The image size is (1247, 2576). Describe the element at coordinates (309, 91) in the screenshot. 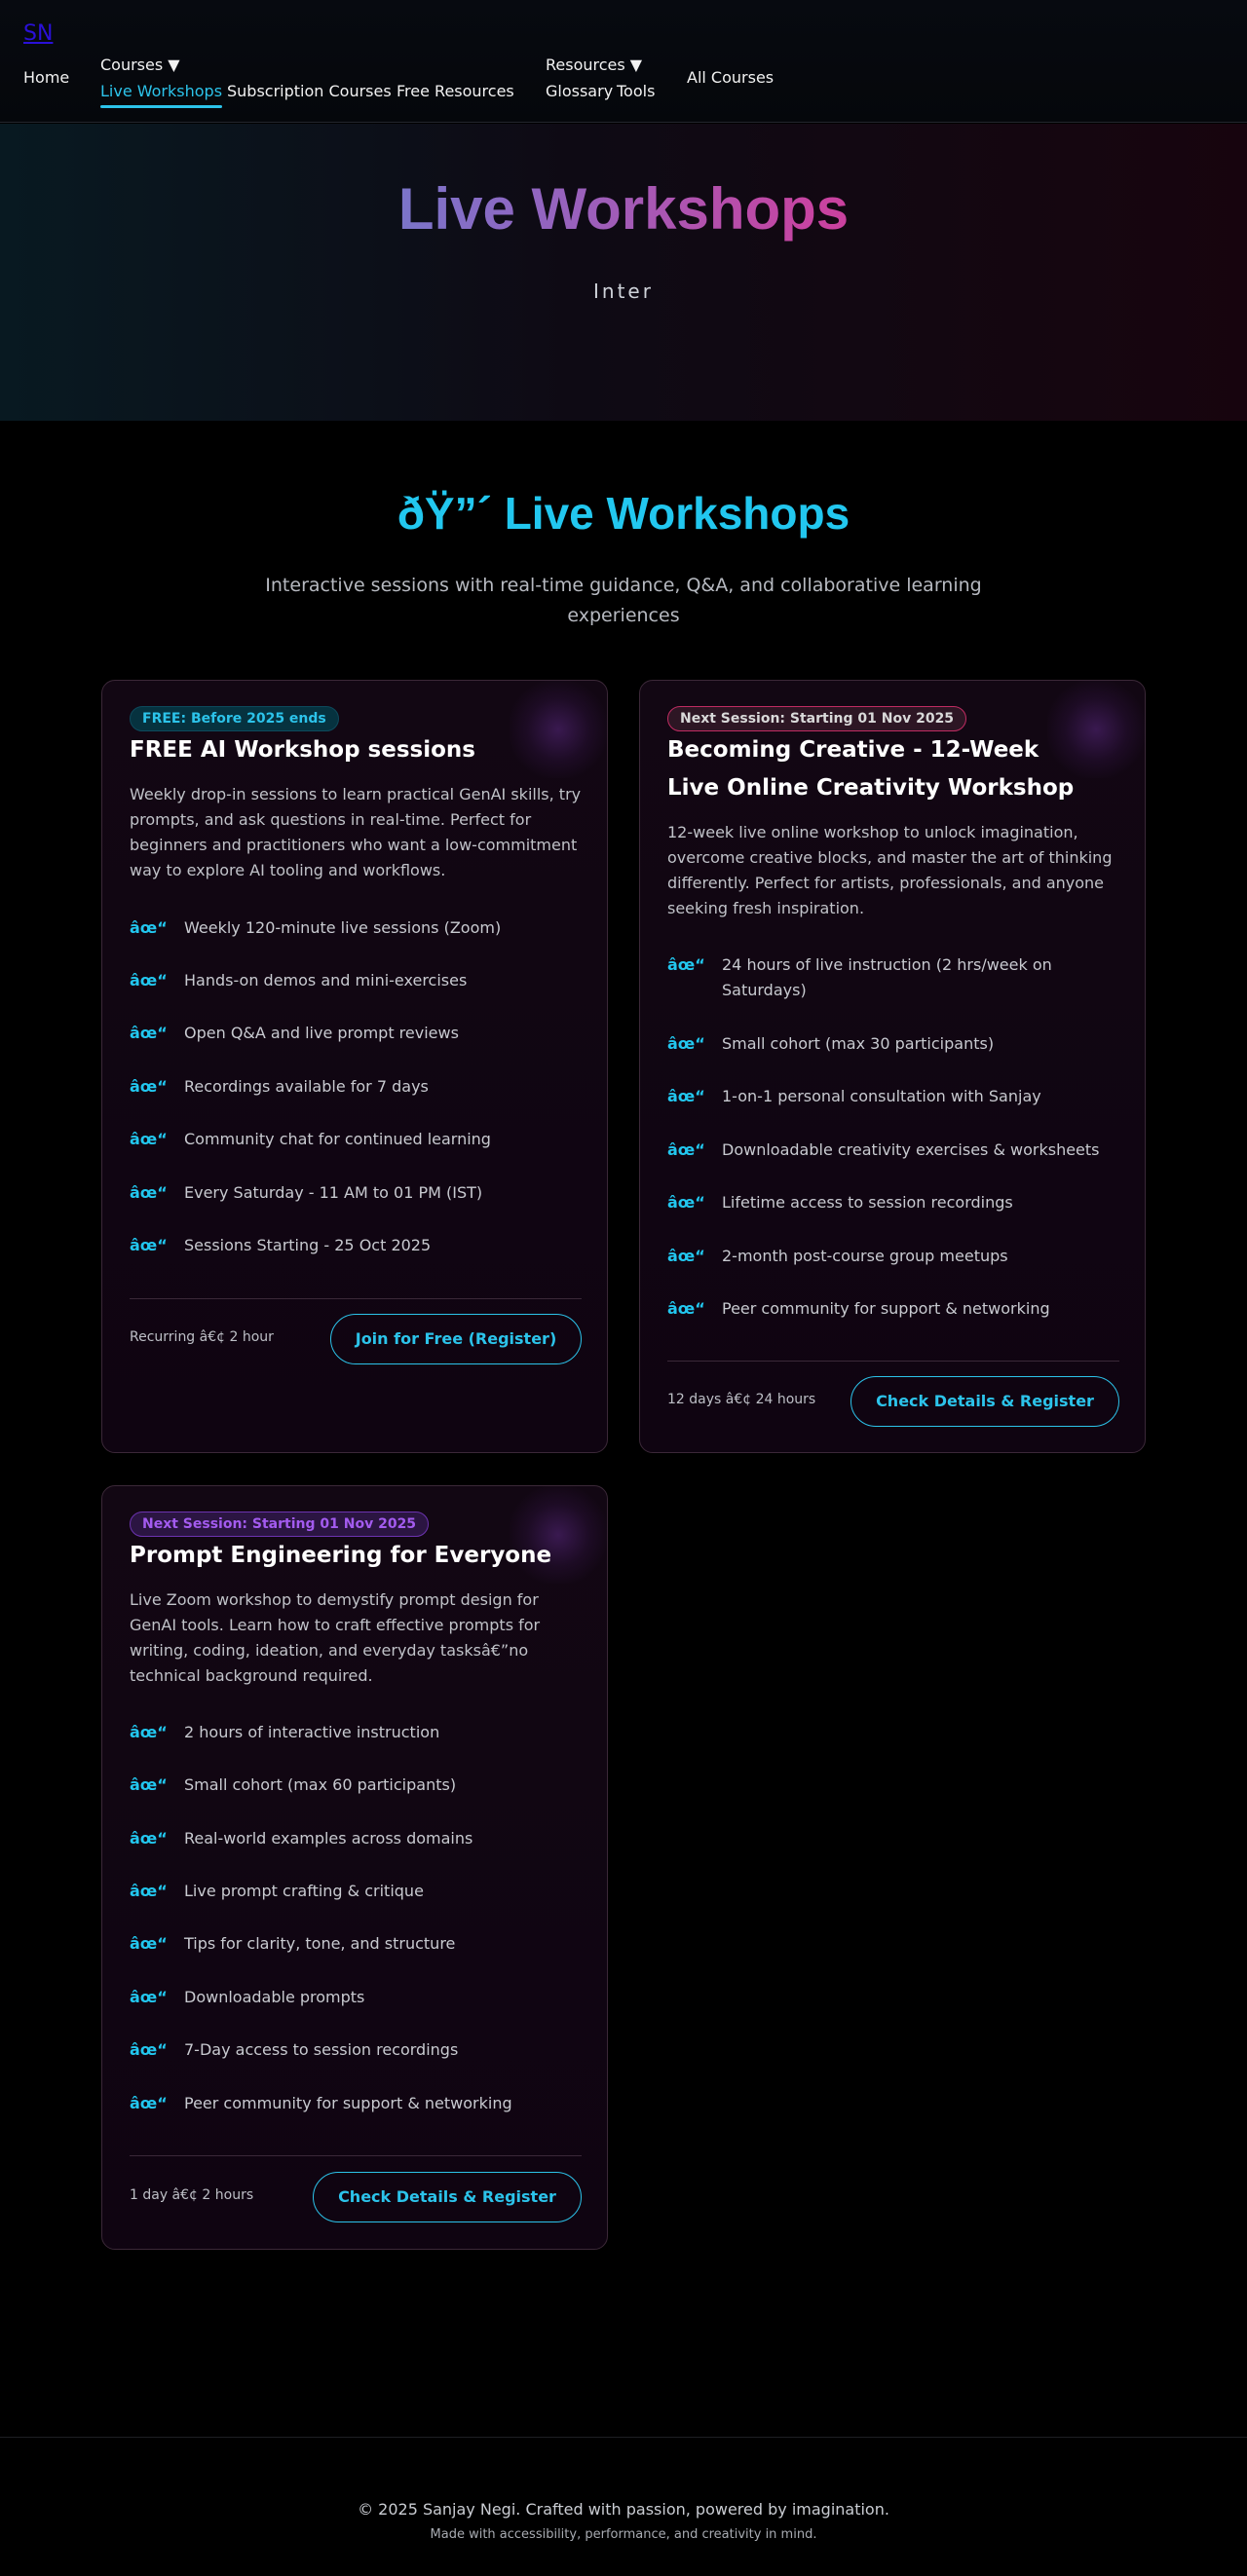

I see `nav-subscription-courses-link: Subscription Courses` at that location.